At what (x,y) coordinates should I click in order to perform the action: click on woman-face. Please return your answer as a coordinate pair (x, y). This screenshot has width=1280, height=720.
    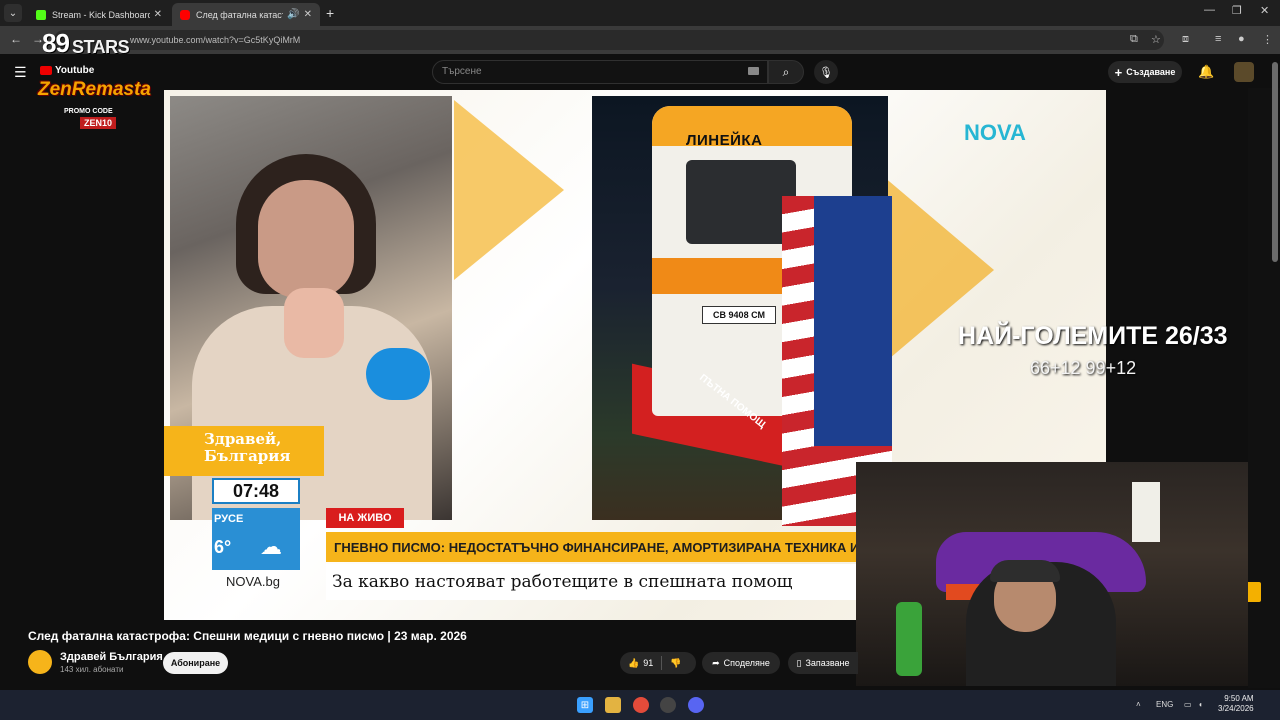
    Looking at the image, I should click on (306, 239).